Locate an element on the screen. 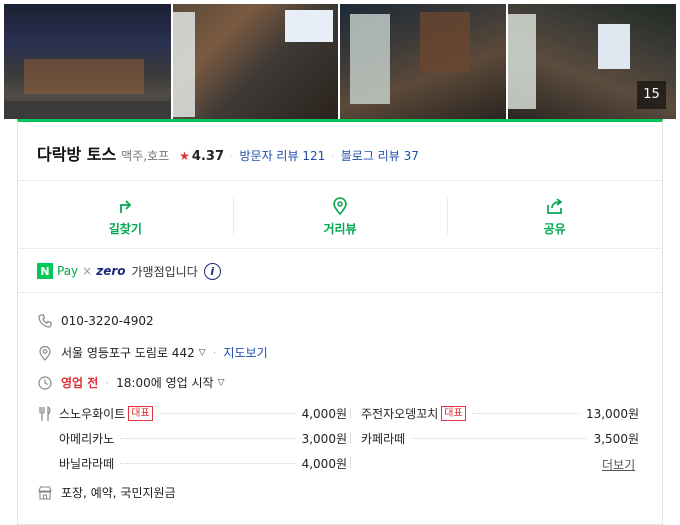  visitor-reviews-link: 방문자 리뷰 121 is located at coordinates (283, 155).